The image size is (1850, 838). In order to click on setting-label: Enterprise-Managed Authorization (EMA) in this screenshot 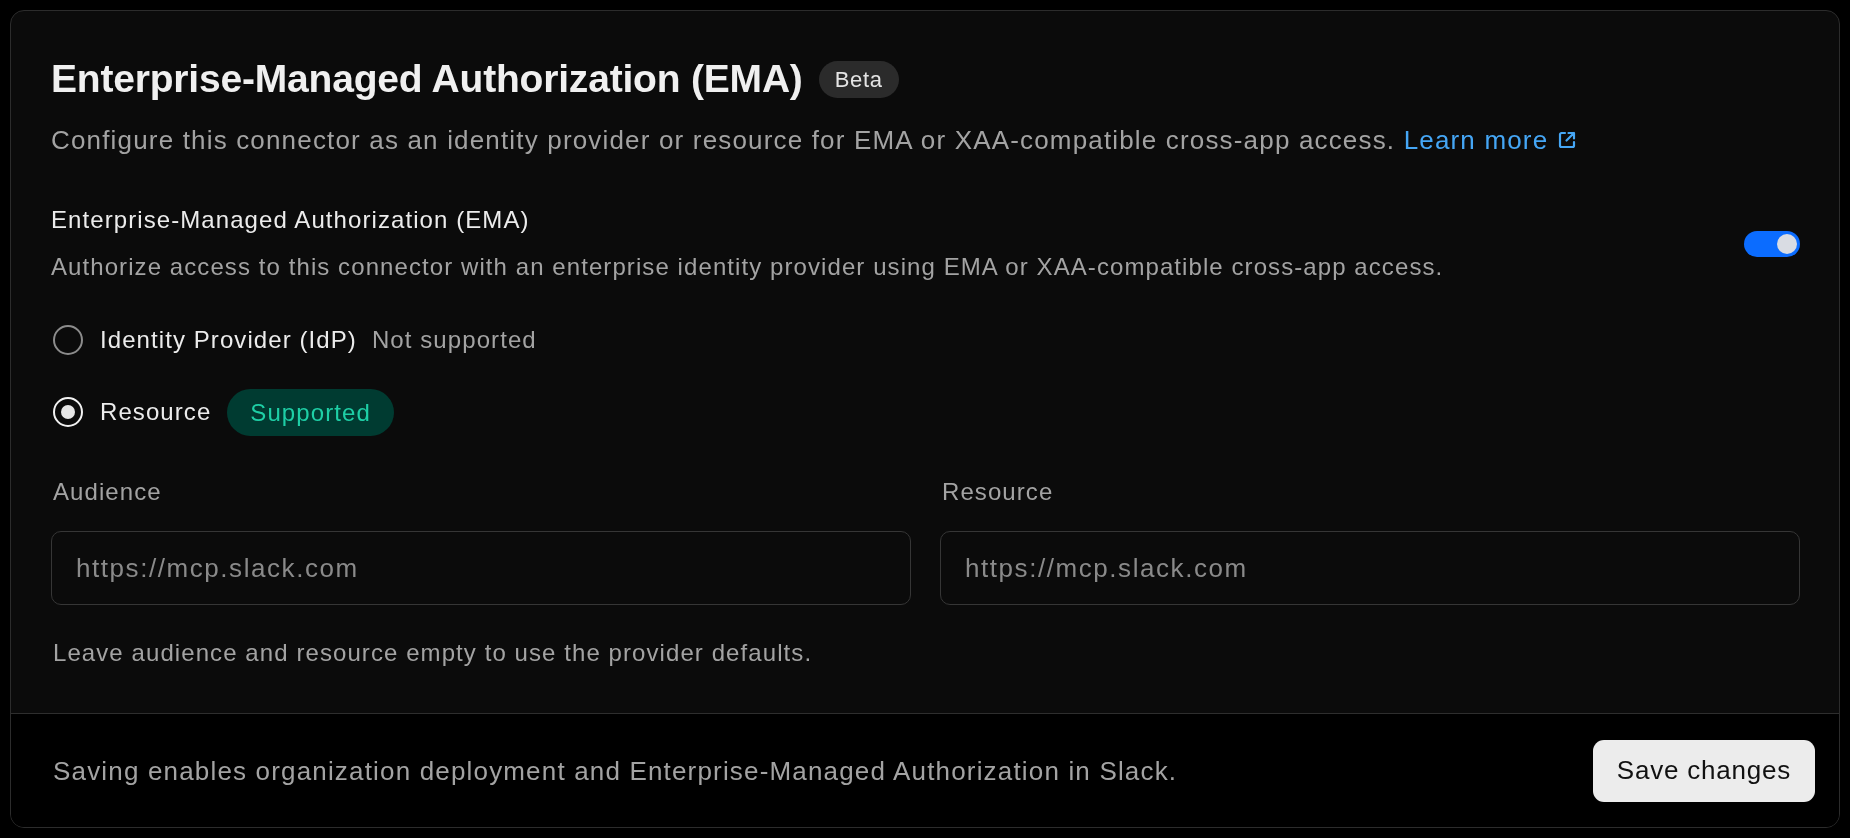, I will do `click(291, 220)`.